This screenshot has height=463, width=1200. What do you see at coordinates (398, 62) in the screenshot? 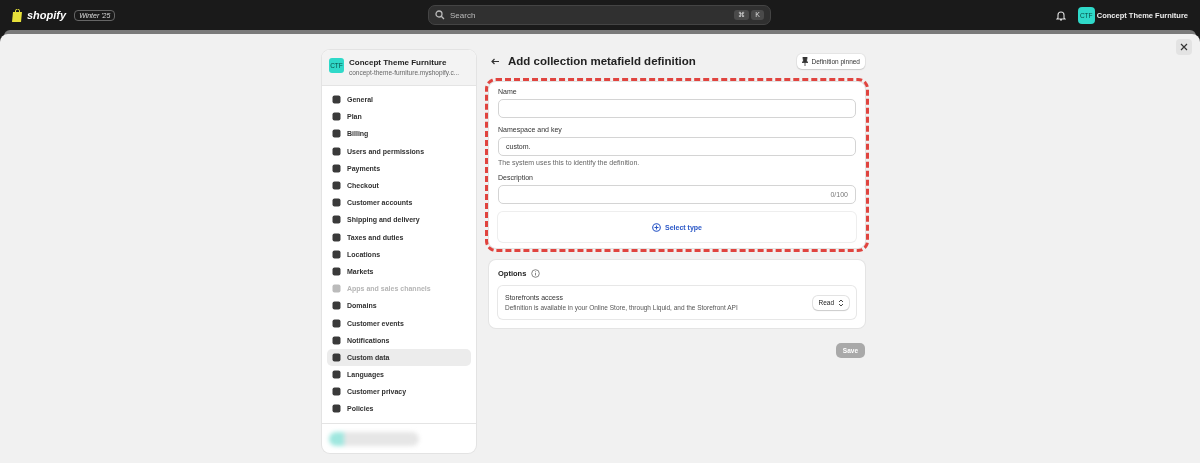
I see `store-name: Concept Theme Furniture` at bounding box center [398, 62].